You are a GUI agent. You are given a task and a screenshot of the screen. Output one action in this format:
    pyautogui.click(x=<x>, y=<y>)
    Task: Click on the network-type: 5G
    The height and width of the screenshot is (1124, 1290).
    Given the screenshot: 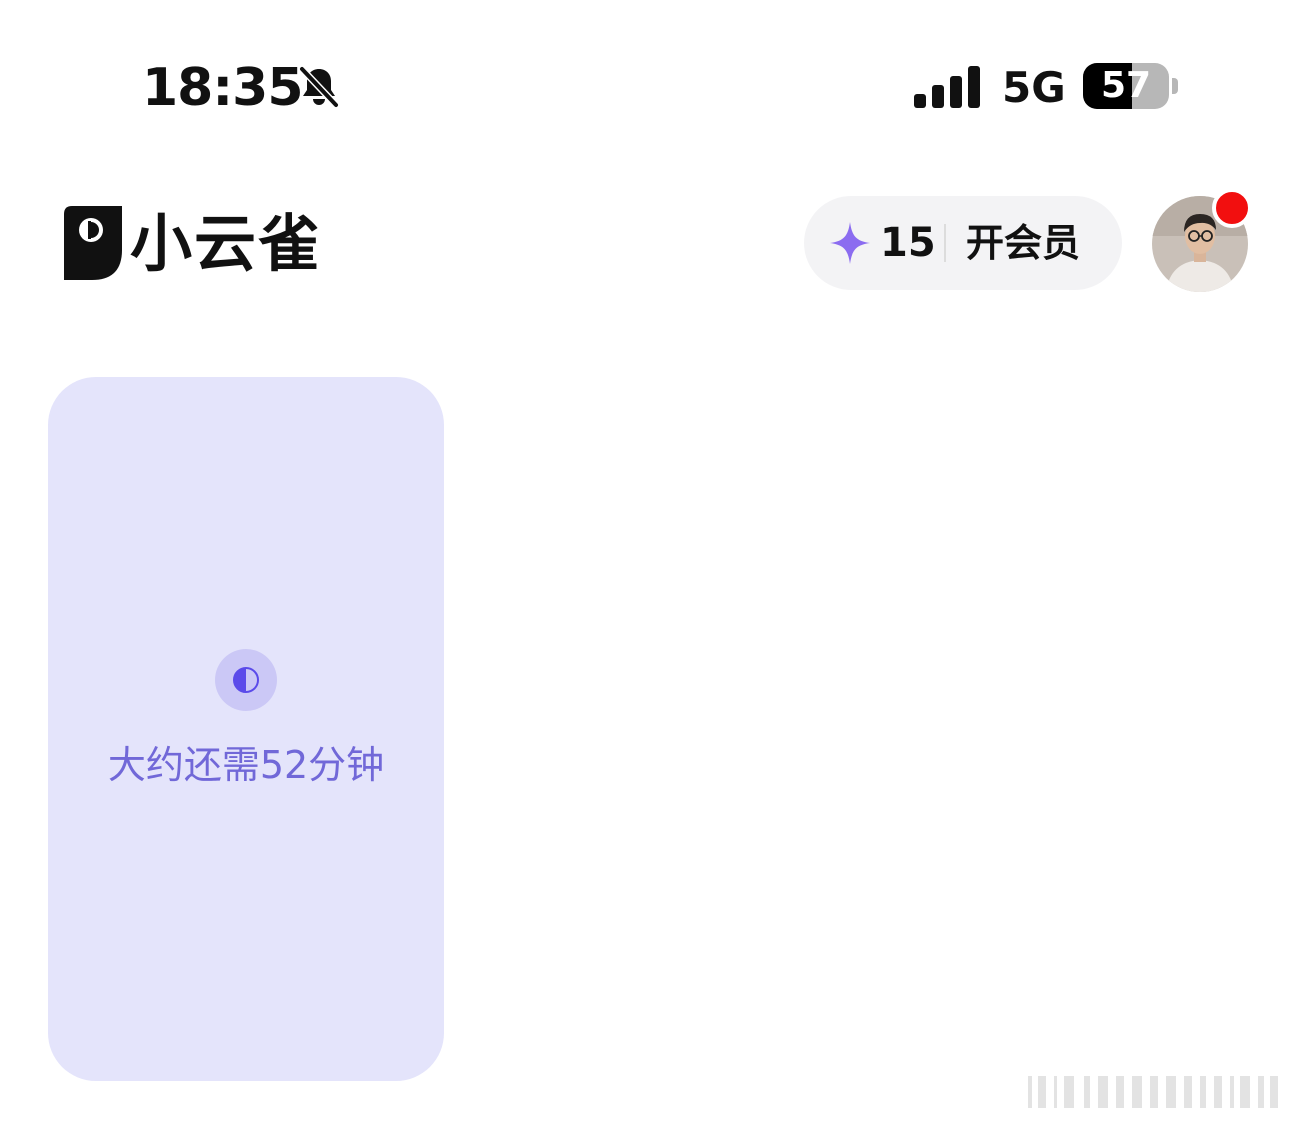 What is the action you would take?
    pyautogui.click(x=1034, y=87)
    